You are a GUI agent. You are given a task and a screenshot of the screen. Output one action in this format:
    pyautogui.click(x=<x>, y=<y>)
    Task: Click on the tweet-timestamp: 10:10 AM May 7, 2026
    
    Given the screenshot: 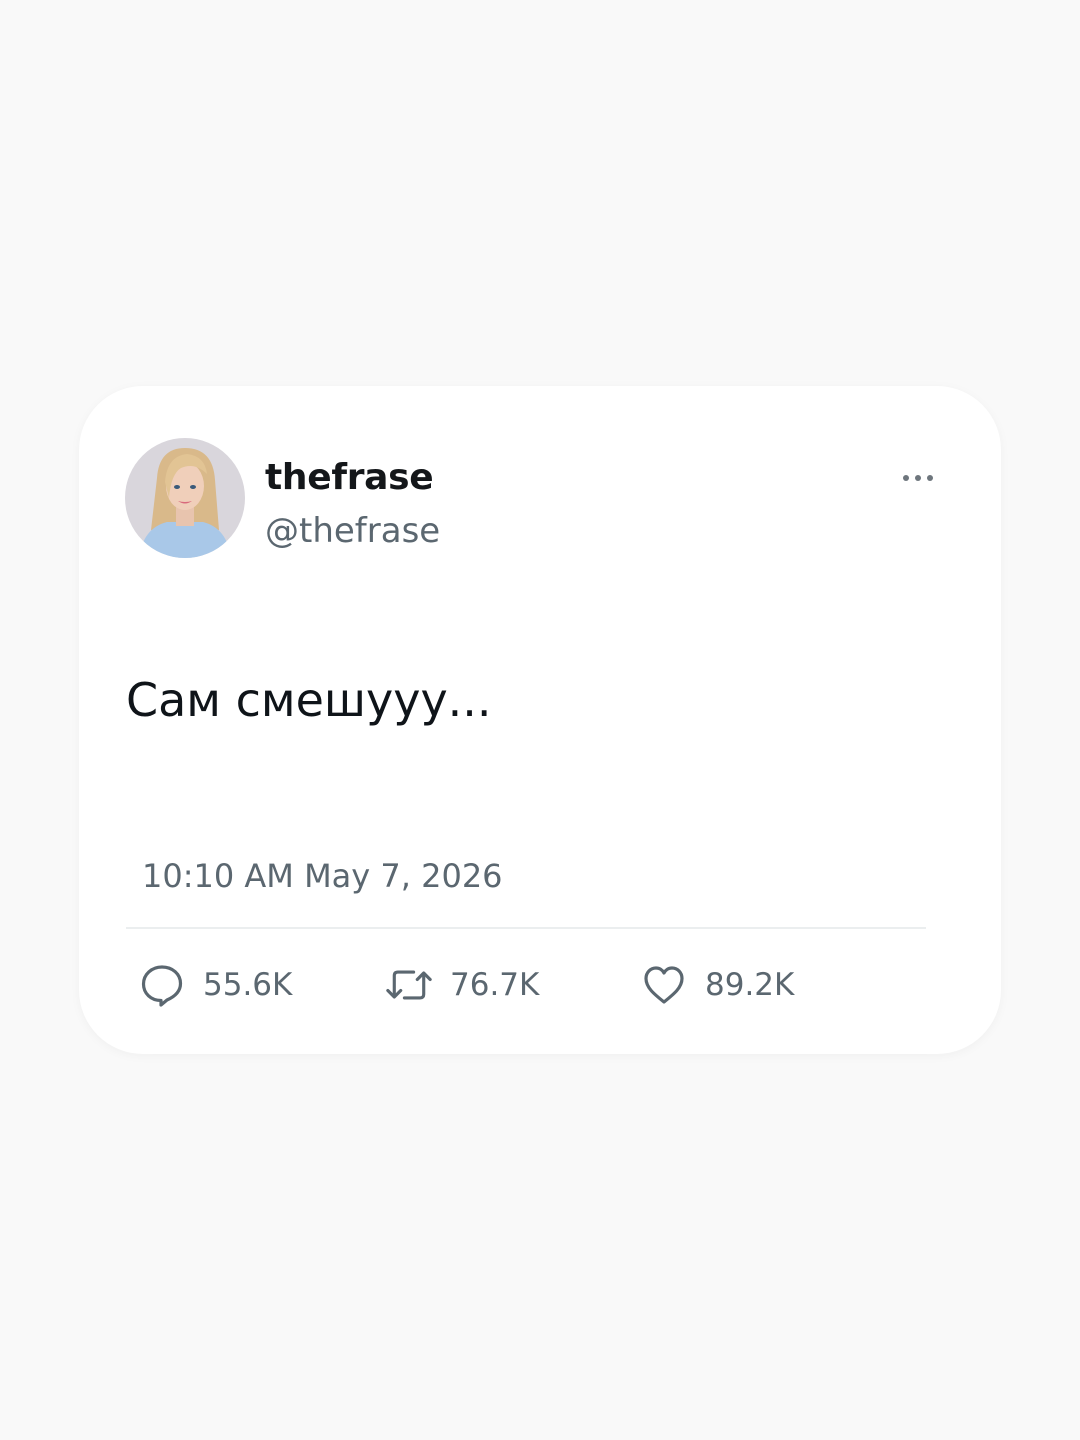 What is the action you would take?
    pyautogui.click(x=322, y=876)
    